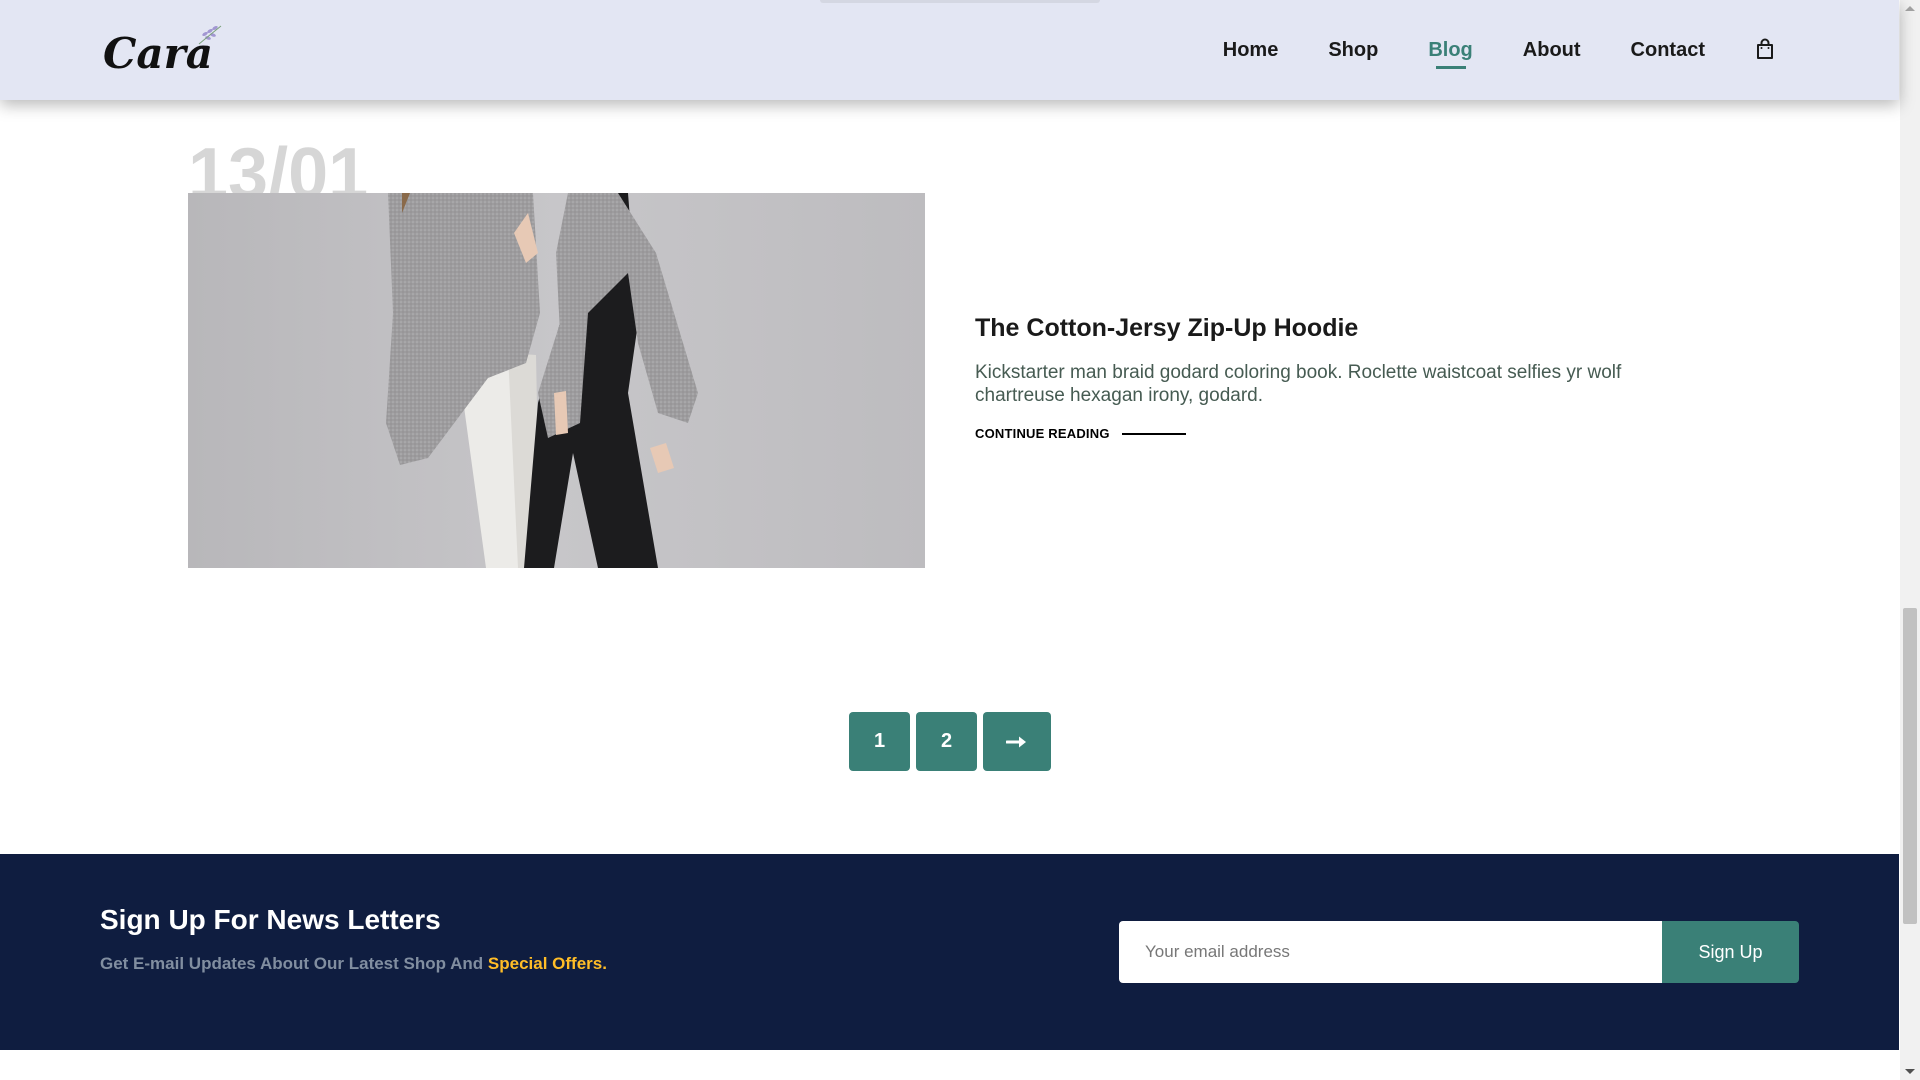 The image size is (1920, 1080). What do you see at coordinates (1450, 50) in the screenshot?
I see `nav-blog: Blog` at bounding box center [1450, 50].